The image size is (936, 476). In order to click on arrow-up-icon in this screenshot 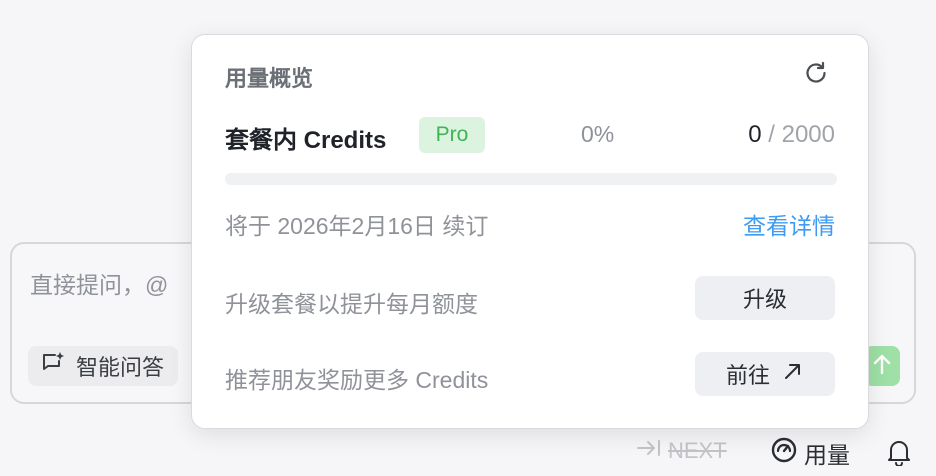, I will do `click(882, 366)`.